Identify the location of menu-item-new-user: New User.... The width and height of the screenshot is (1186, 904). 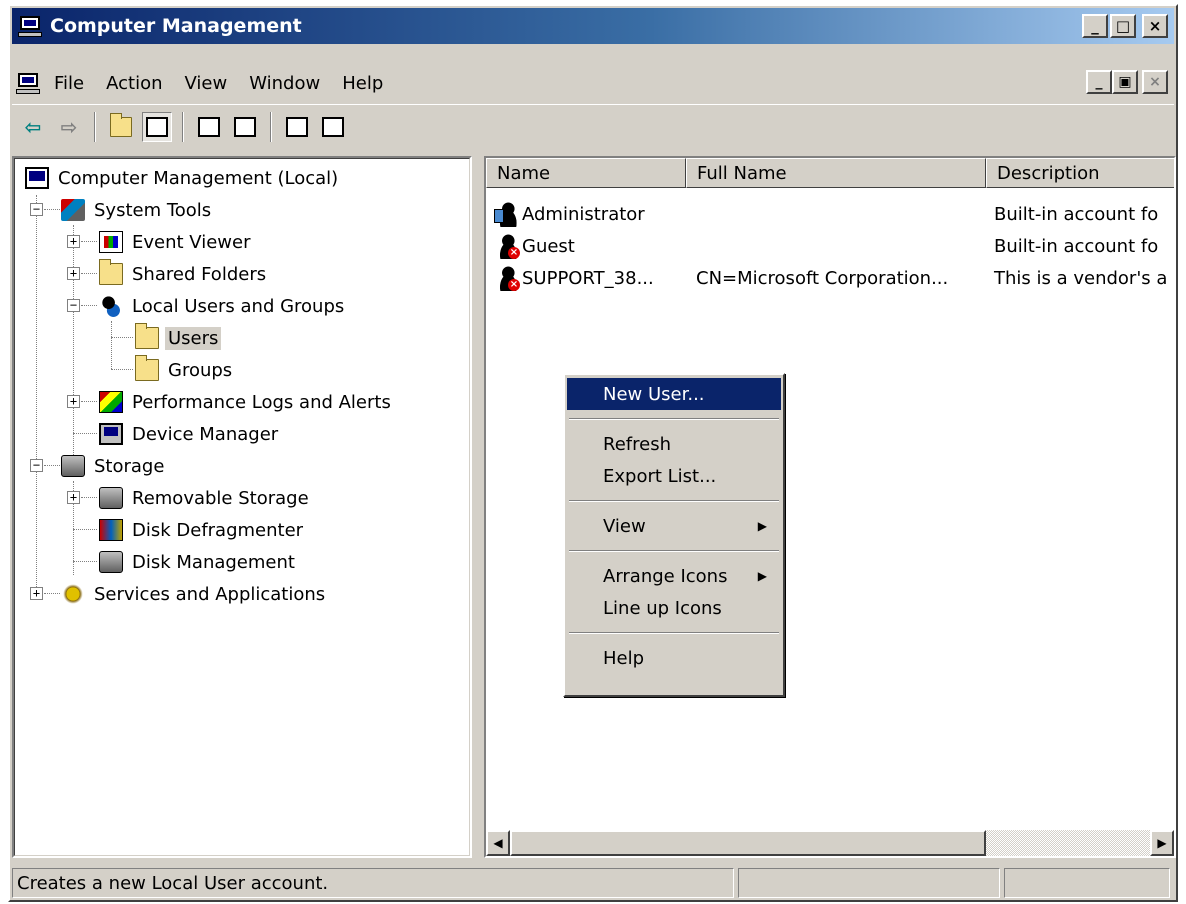
(674, 394).